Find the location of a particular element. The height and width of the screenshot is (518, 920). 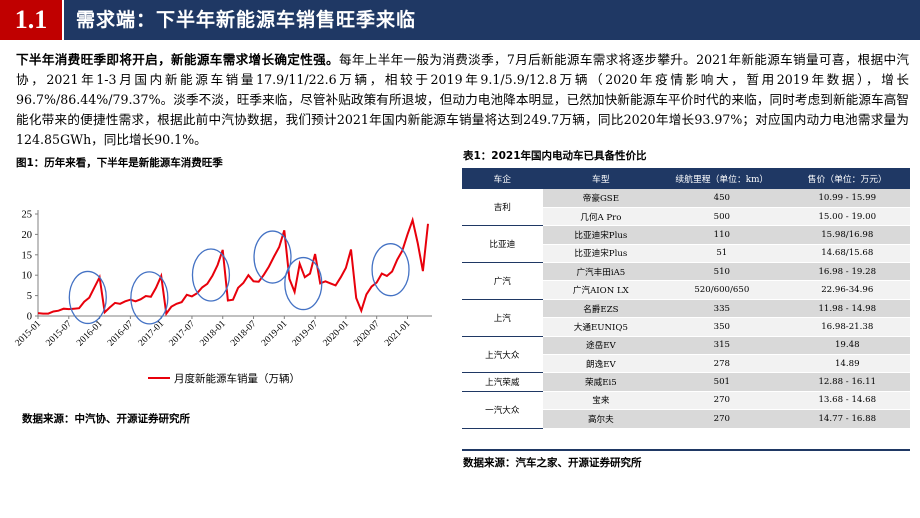

cell-price: 15.00 - 19.00 is located at coordinates (847, 217).